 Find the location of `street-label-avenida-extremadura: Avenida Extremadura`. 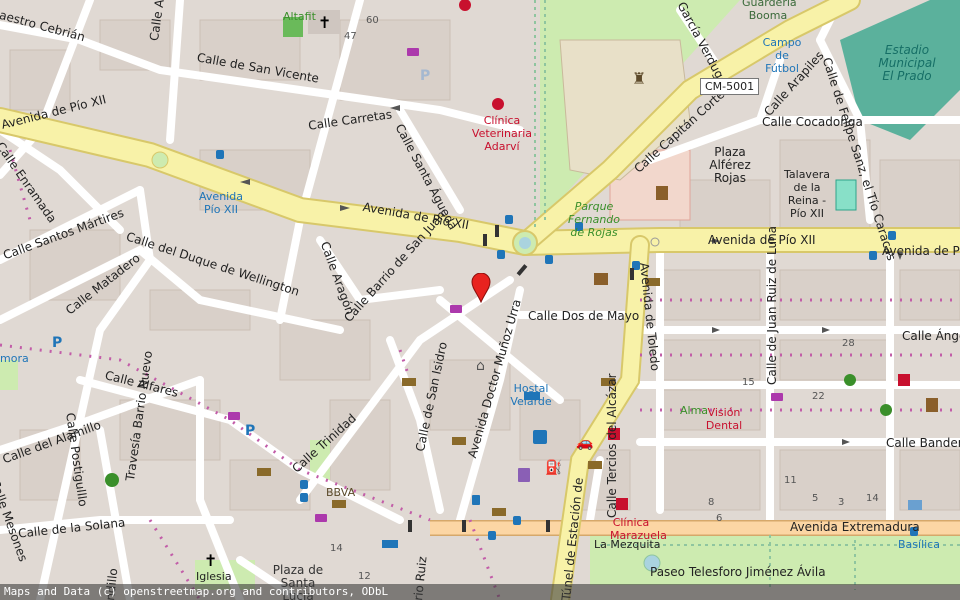

street-label-avenida-extremadura: Avenida Extremadura is located at coordinates (855, 527).